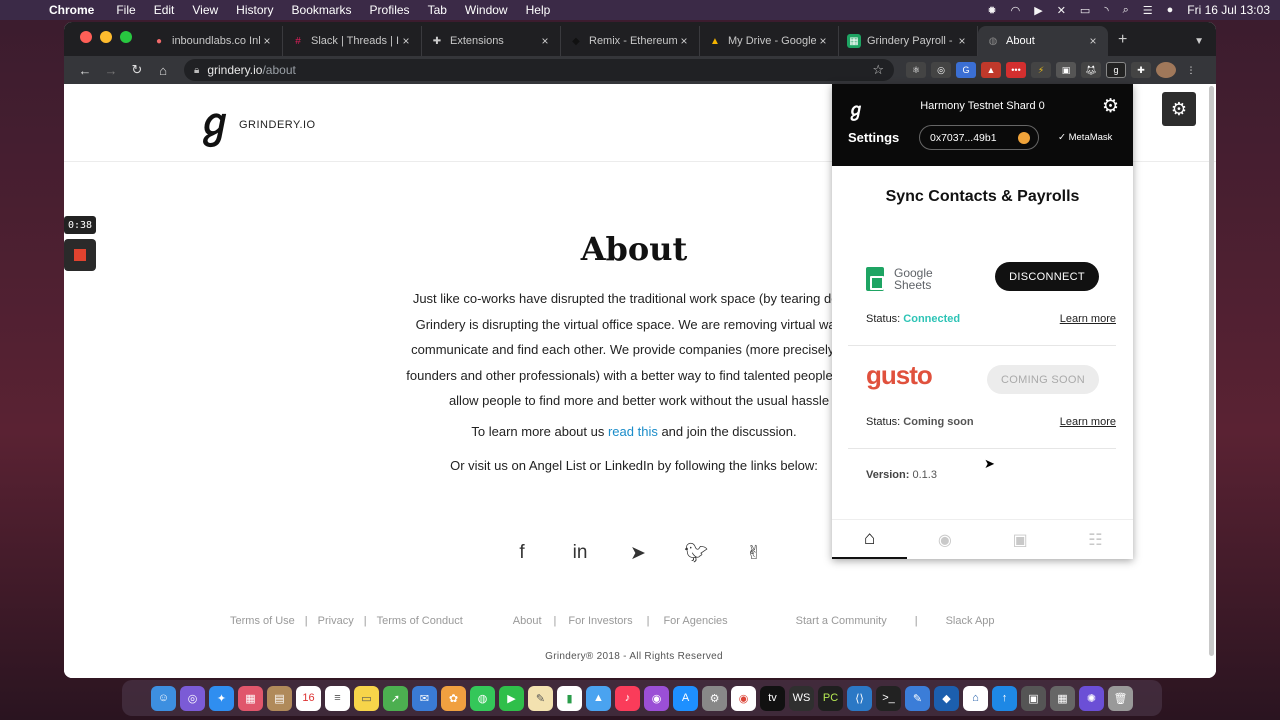 This screenshot has width=1280, height=720. I want to click on play-icon: ▶, so click(1038, 10).